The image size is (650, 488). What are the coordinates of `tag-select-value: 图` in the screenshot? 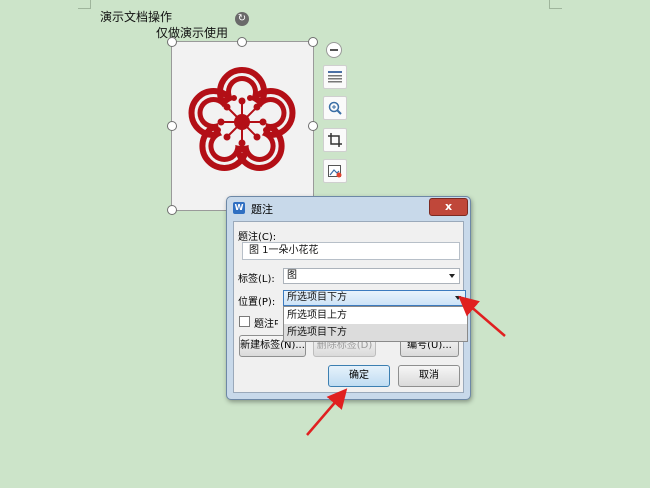 It's located at (292, 275).